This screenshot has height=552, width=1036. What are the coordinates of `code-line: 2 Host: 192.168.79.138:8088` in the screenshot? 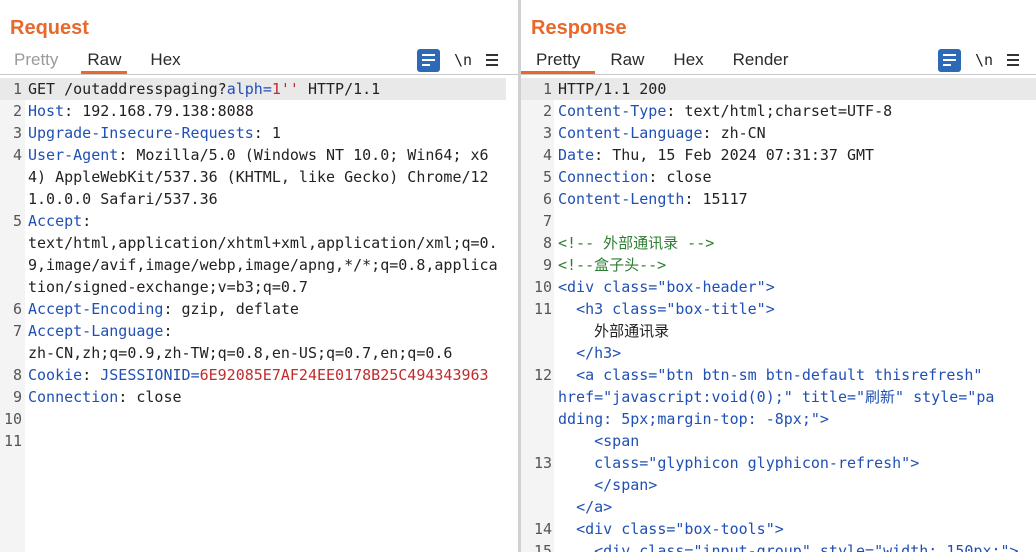 It's located at (259, 111).